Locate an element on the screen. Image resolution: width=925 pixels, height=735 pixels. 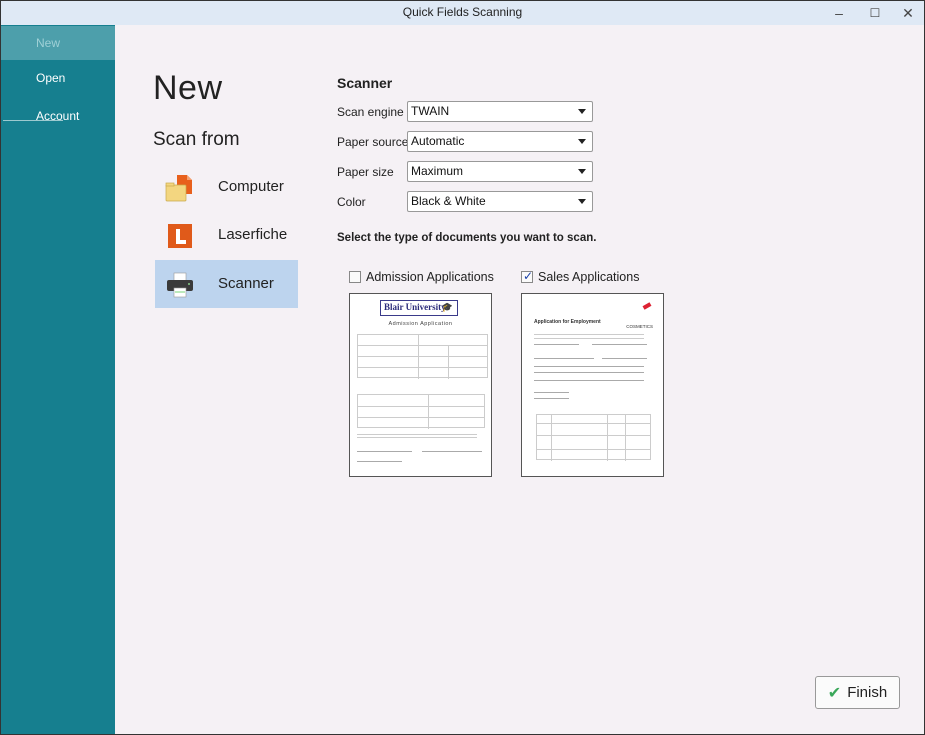
minimize-button: – is located at coordinates (839, 13).